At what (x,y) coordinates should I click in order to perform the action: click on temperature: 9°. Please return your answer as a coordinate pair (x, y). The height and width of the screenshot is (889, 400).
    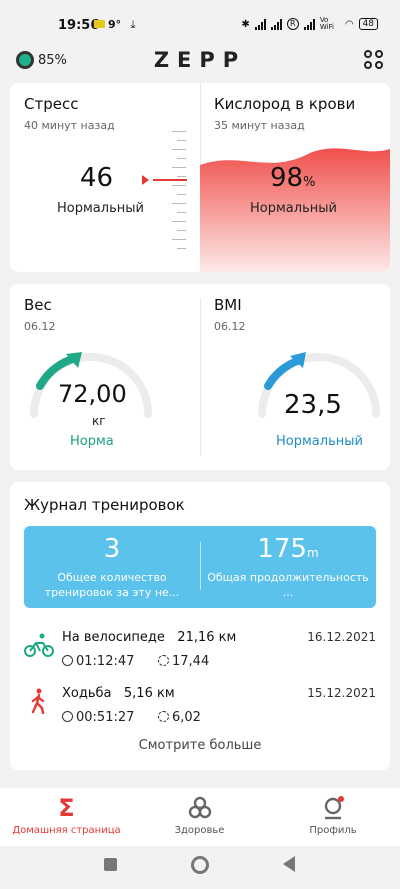
    Looking at the image, I should click on (115, 24).